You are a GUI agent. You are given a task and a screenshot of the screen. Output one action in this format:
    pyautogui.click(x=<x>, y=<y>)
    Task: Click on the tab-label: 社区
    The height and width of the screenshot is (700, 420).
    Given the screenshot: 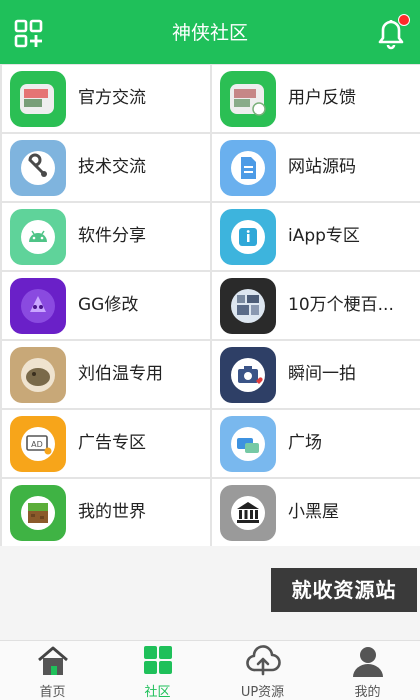 What is the action you would take?
    pyautogui.click(x=157, y=692)
    